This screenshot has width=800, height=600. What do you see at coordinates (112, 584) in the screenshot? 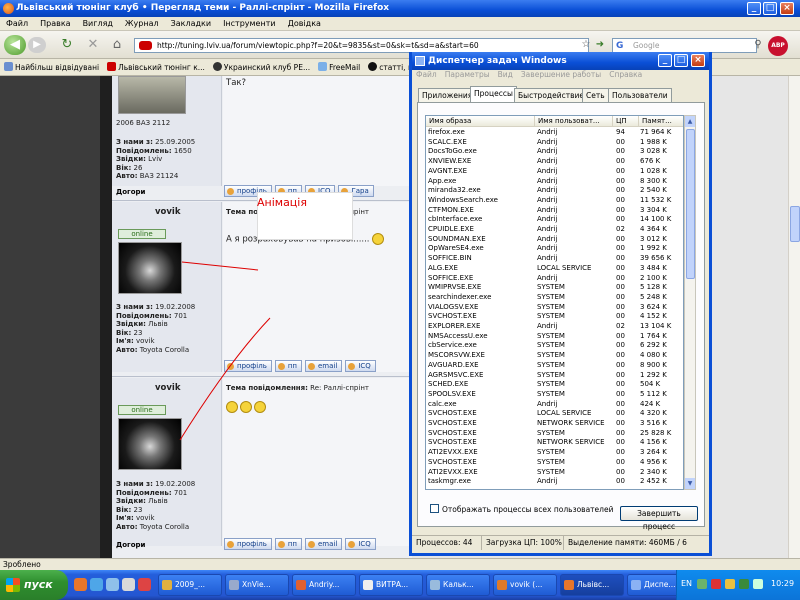
I see `quicklaunch-desktop-icon` at bounding box center [112, 584].